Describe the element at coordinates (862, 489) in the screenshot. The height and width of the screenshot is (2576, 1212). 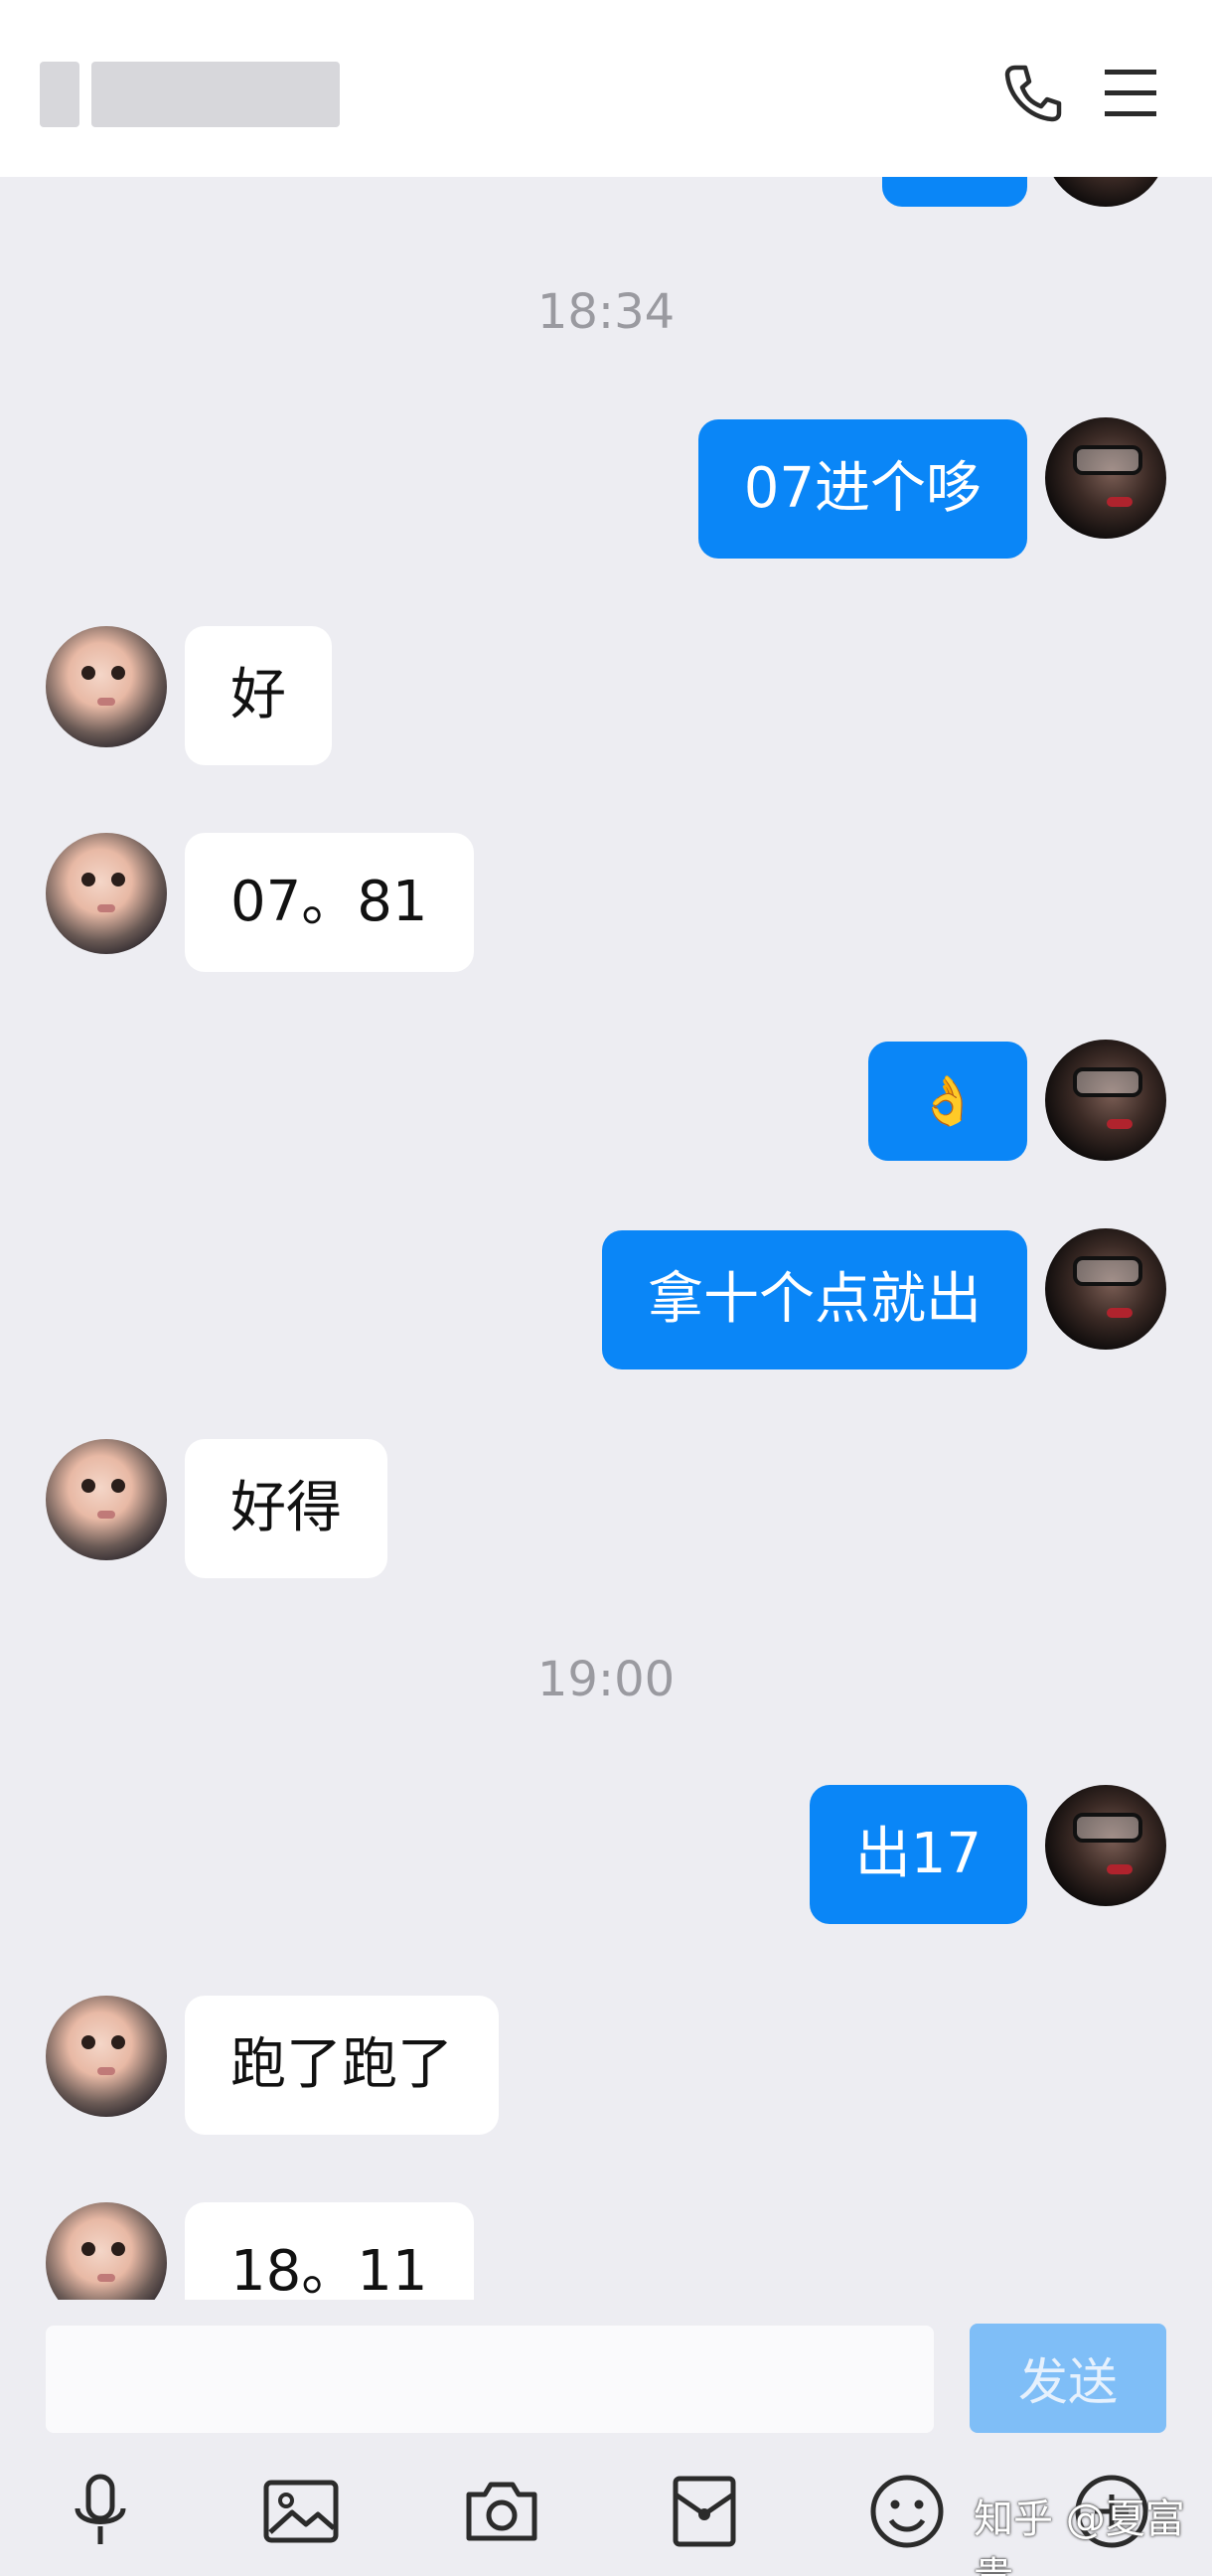
I see `message-bubble-sent: 07进个哆` at that location.